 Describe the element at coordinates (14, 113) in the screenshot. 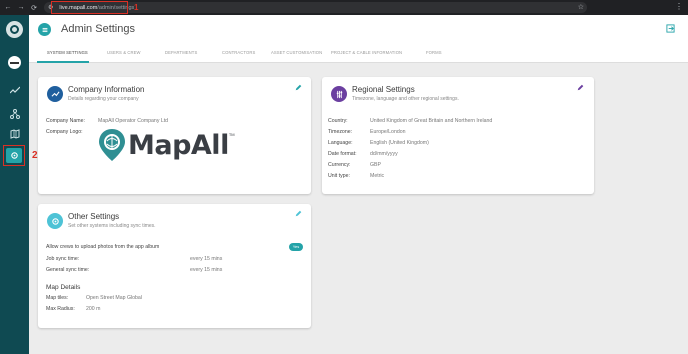

I see `network-icon` at that location.